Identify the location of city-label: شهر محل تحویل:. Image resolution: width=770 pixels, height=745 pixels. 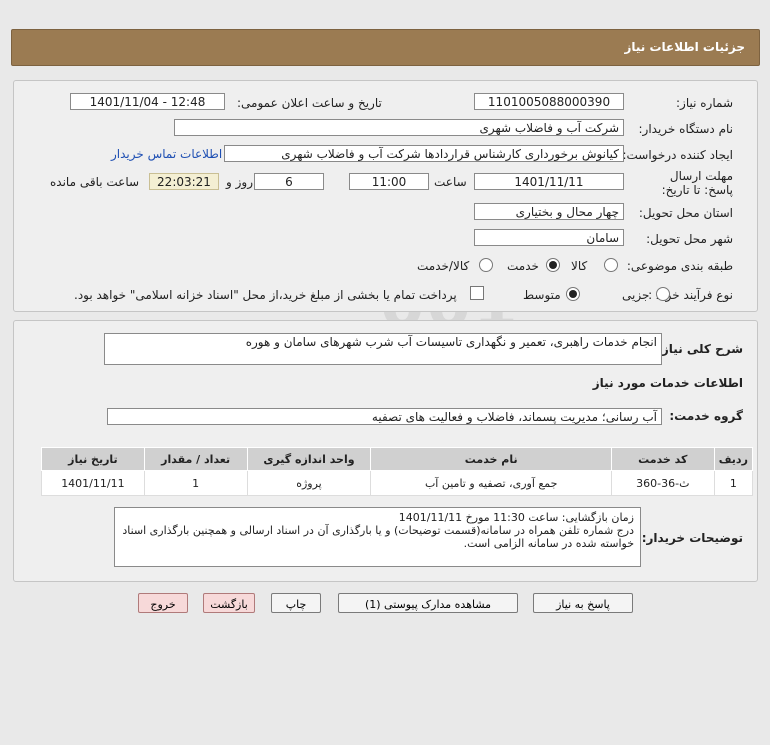
(689, 239).